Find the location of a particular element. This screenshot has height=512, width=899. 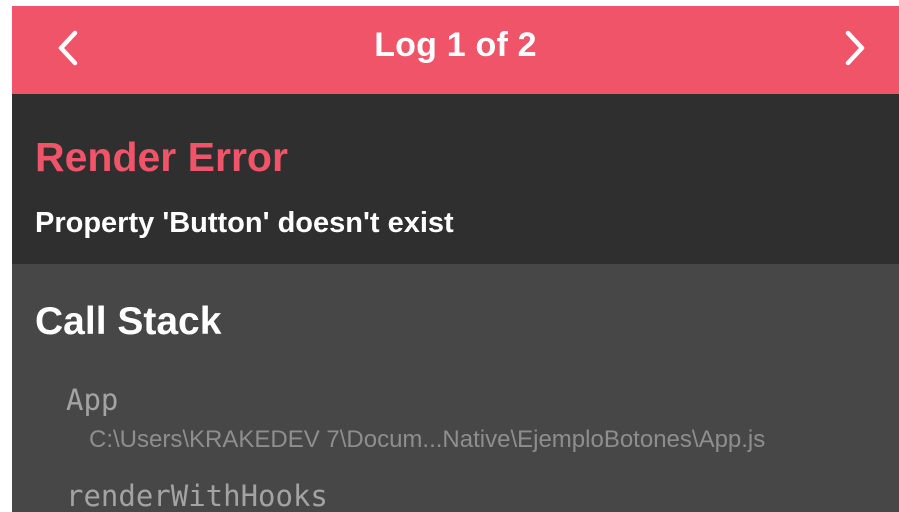

stack-frame-name: App is located at coordinates (92, 400).